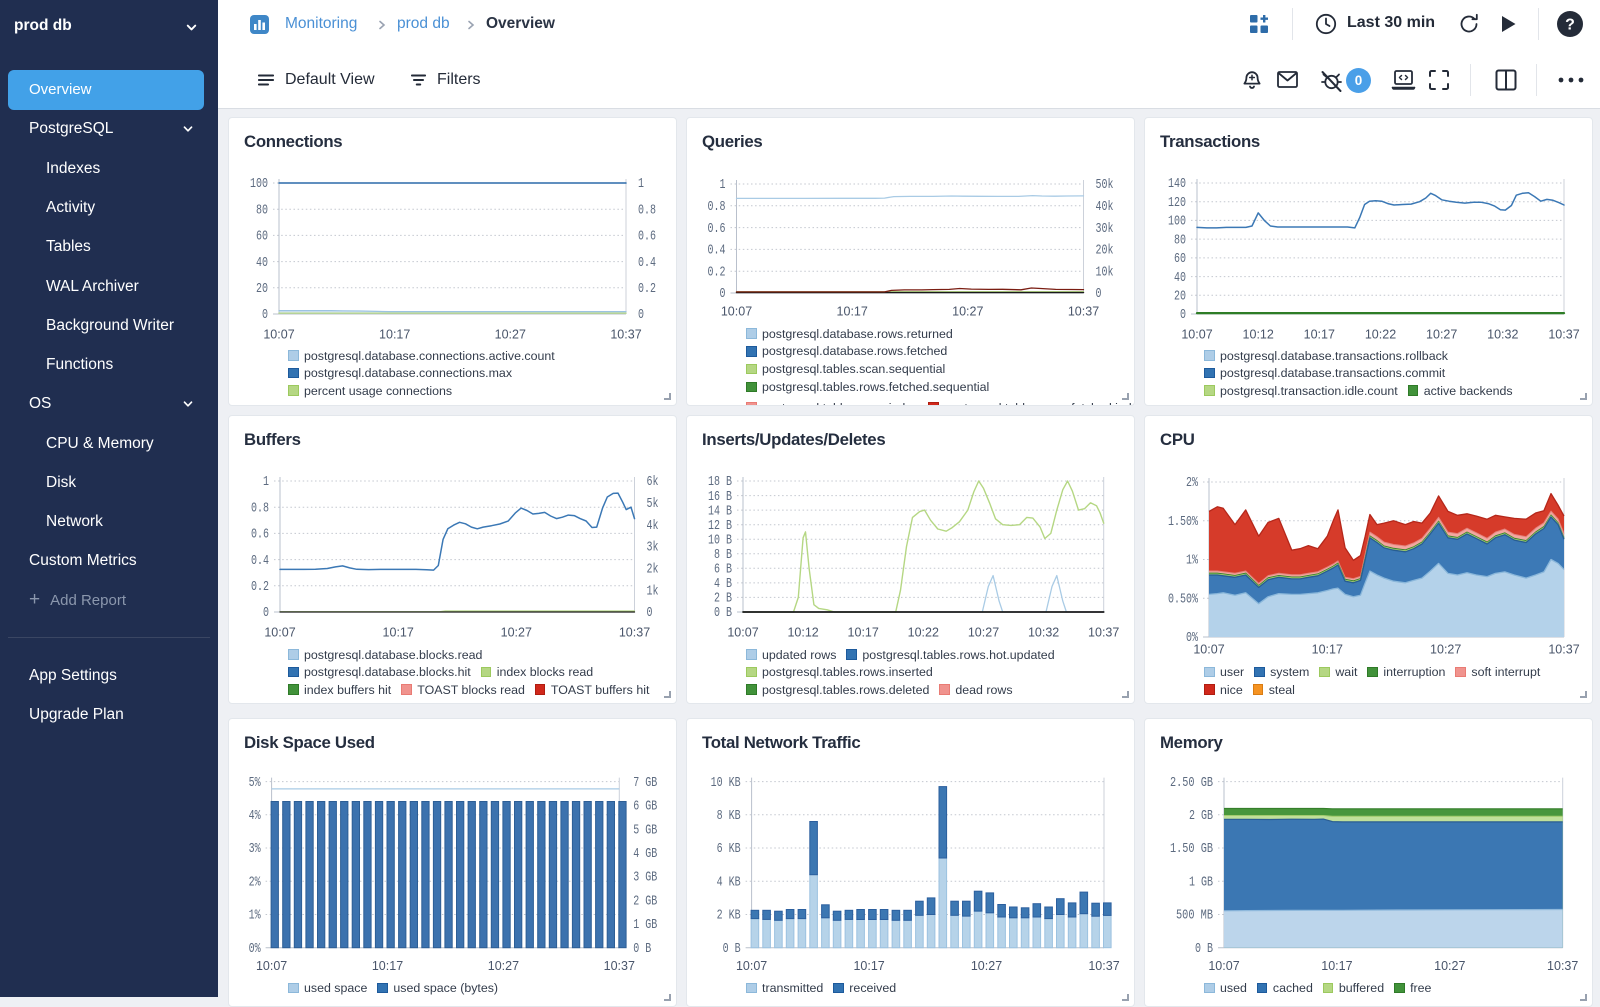 Image resolution: width=1600 pixels, height=1007 pixels. I want to click on svg-text: 4%, so click(255, 816).